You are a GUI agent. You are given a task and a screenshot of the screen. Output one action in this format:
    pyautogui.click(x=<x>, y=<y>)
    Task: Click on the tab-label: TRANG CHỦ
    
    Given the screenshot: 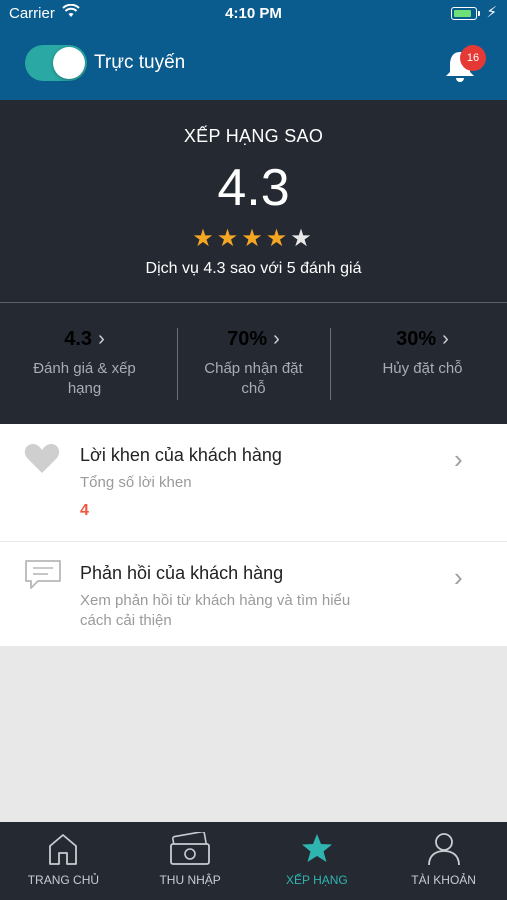 What is the action you would take?
    pyautogui.click(x=63, y=880)
    